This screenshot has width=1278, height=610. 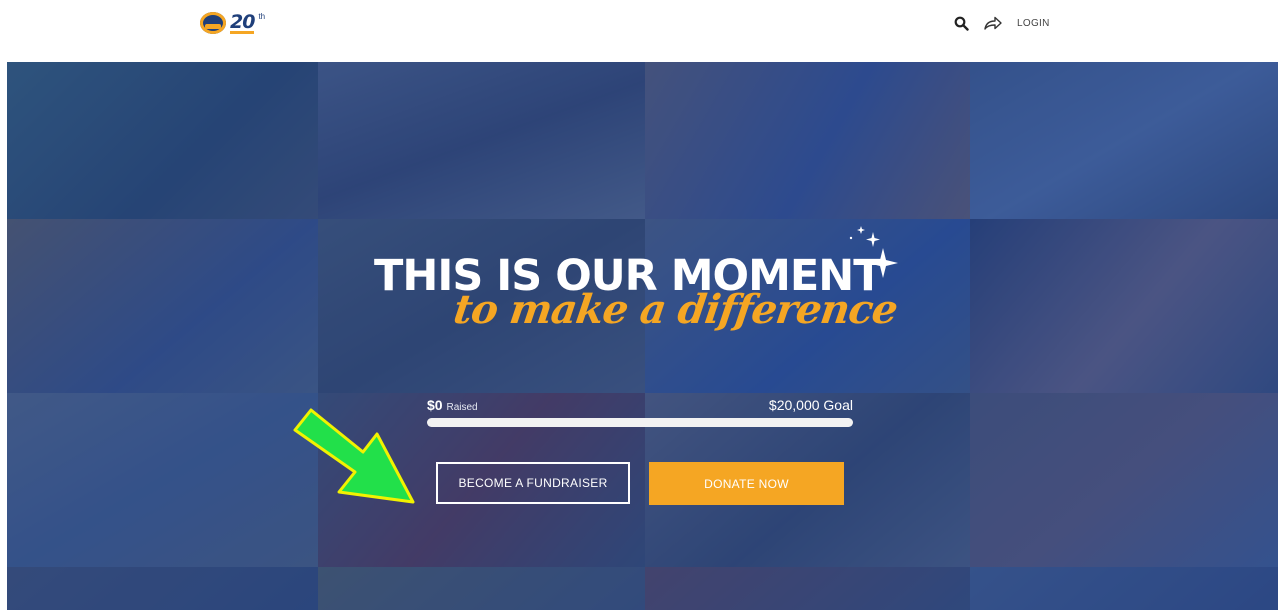 What do you see at coordinates (213, 23) in the screenshot?
I see `logo-badge-icon` at bounding box center [213, 23].